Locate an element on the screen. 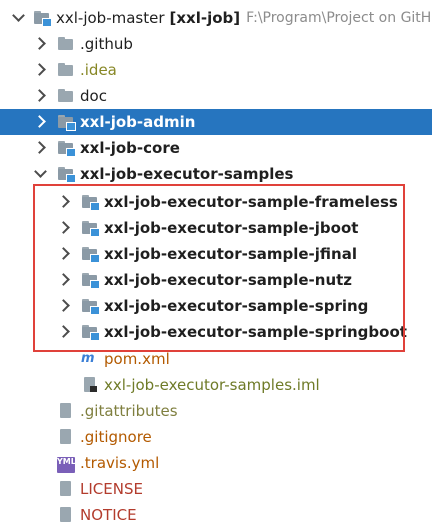 Image resolution: width=432 pixels, height=529 pixels. tree-row-sample-jboot: xxl-job-executor-sample-jboot is located at coordinates (216, 228).